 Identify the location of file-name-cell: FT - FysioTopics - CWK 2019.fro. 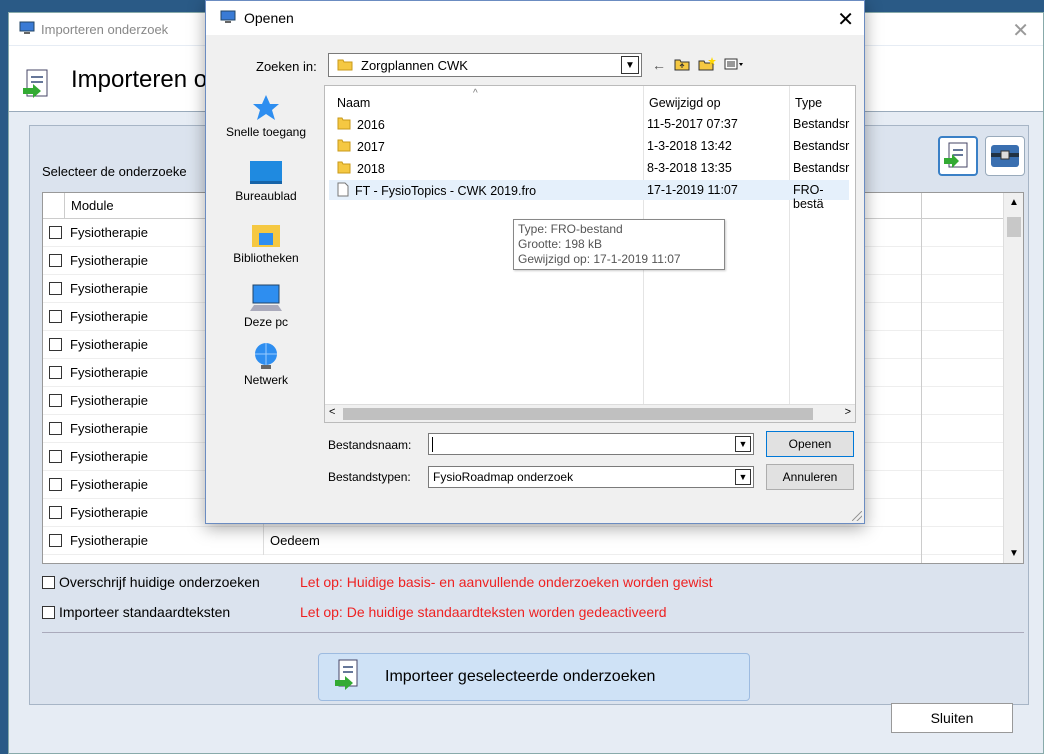
(436, 191).